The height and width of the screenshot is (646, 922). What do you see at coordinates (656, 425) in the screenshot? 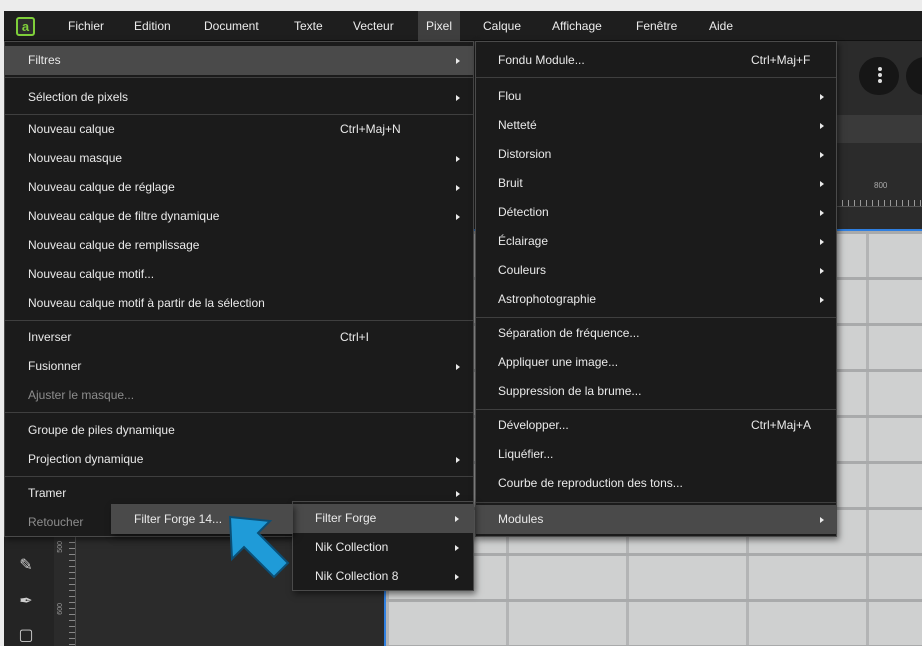
I see `menu-item-developper: Développer... Ctrl+Maj+A` at bounding box center [656, 425].